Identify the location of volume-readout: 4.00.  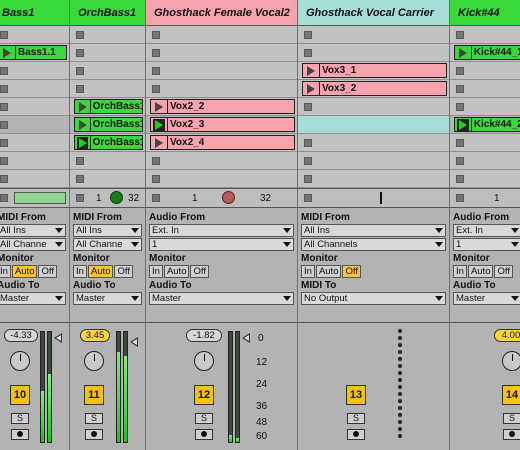
(507, 335).